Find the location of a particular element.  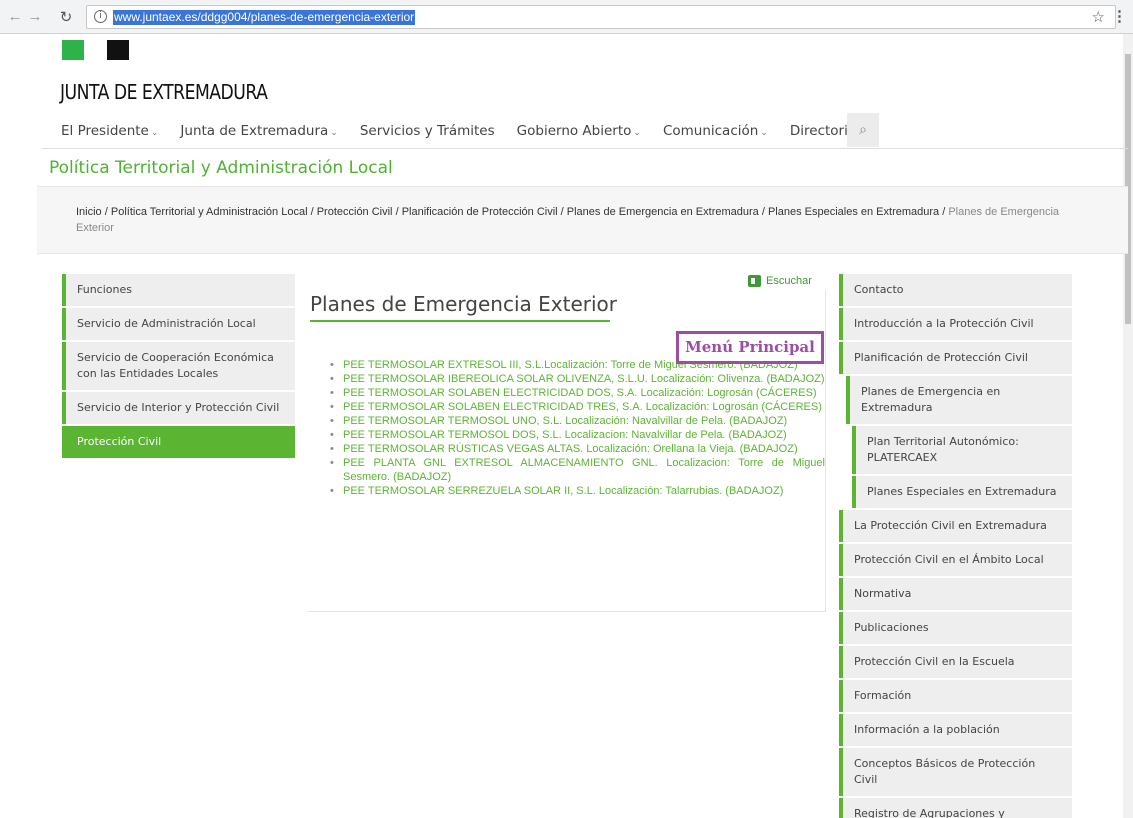

breadcrumb-link: Planes Especiales en Extremadura is located at coordinates (853, 212).